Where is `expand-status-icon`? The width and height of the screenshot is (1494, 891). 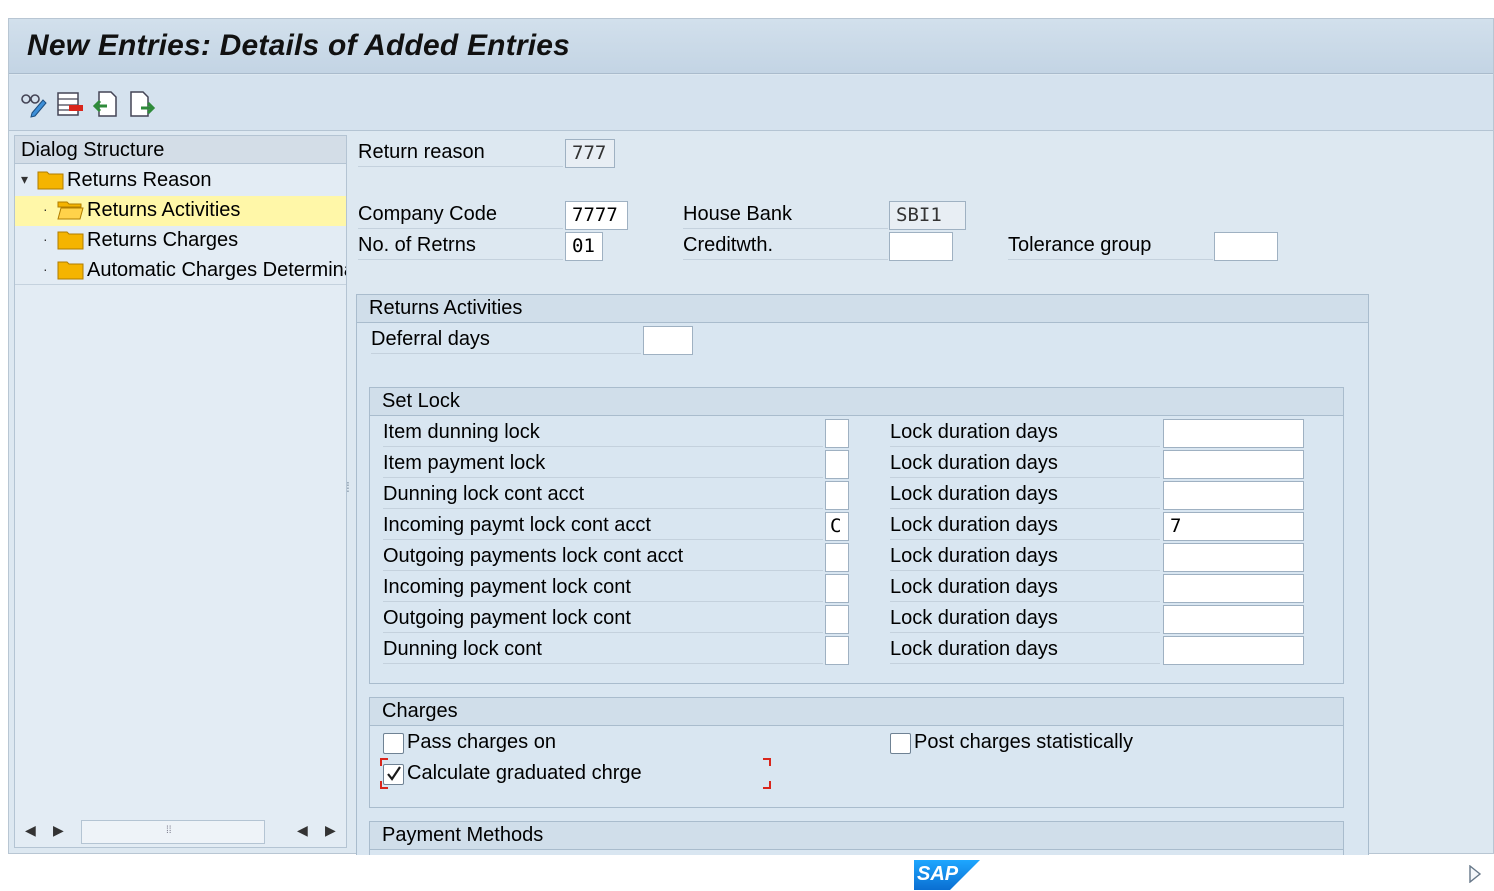 expand-status-icon is located at coordinates (1475, 874).